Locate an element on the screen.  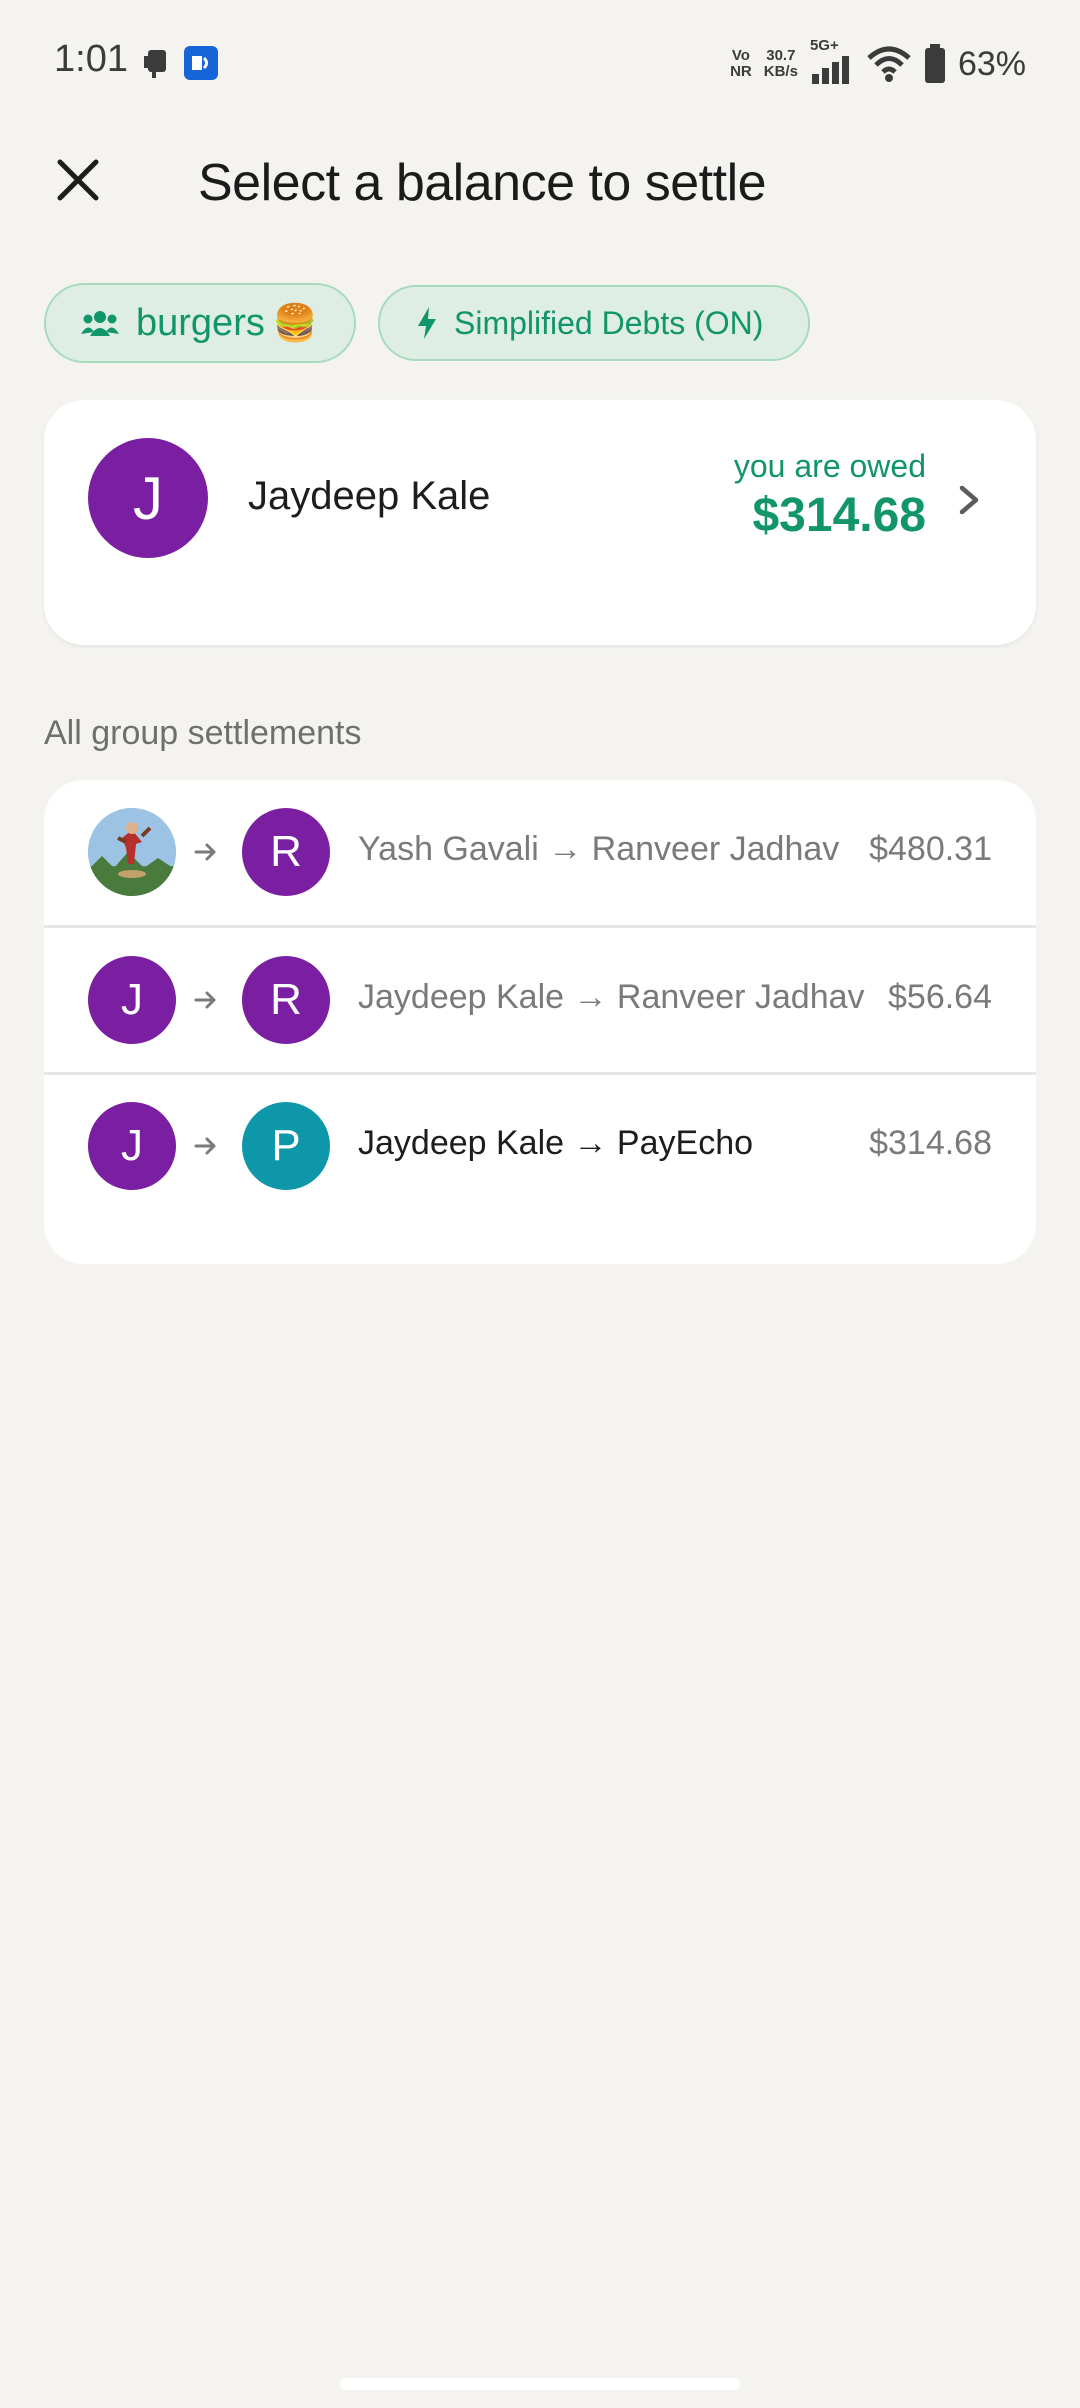
close-icon is located at coordinates (78, 180).